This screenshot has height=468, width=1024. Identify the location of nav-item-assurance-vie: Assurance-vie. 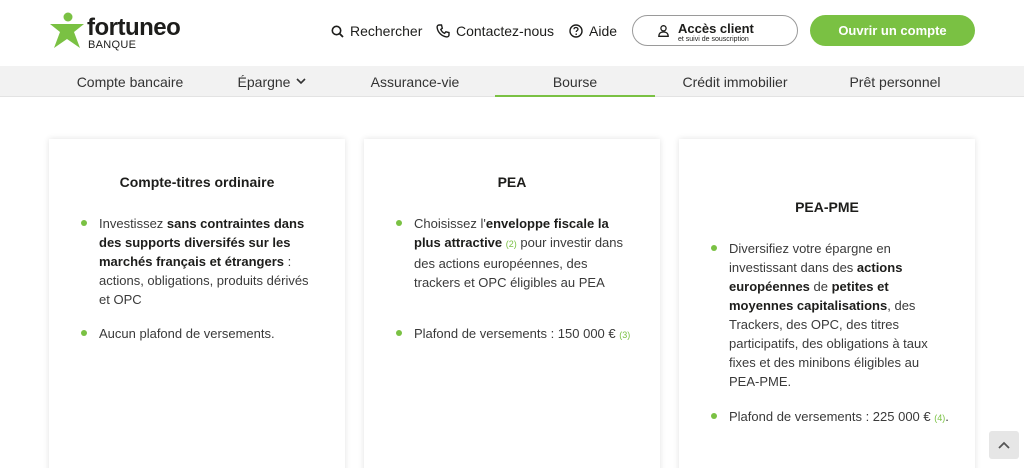
(415, 81).